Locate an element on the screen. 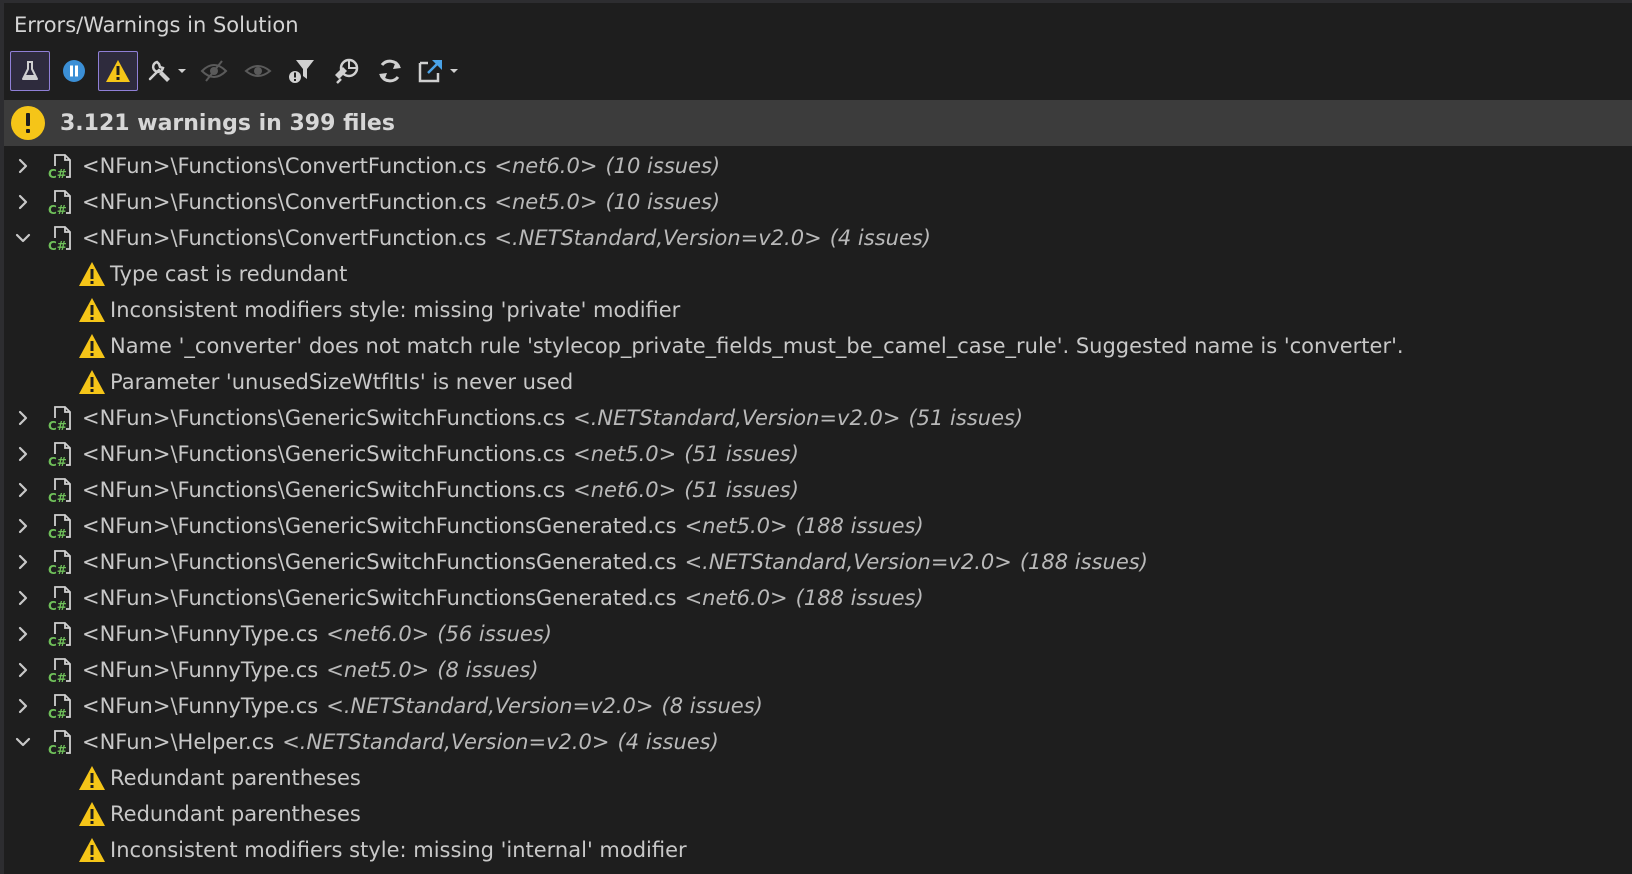  tools-dropdown-button is located at coordinates (166, 71).